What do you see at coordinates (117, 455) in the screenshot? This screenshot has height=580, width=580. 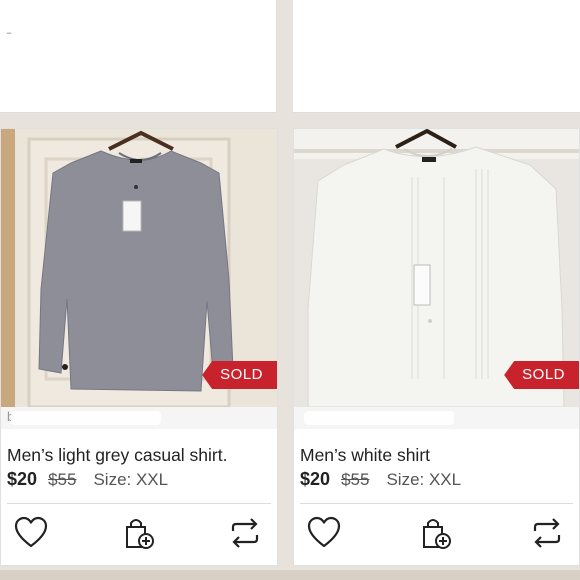 I see `listing-title: Men’s light grey casual shirt.` at bounding box center [117, 455].